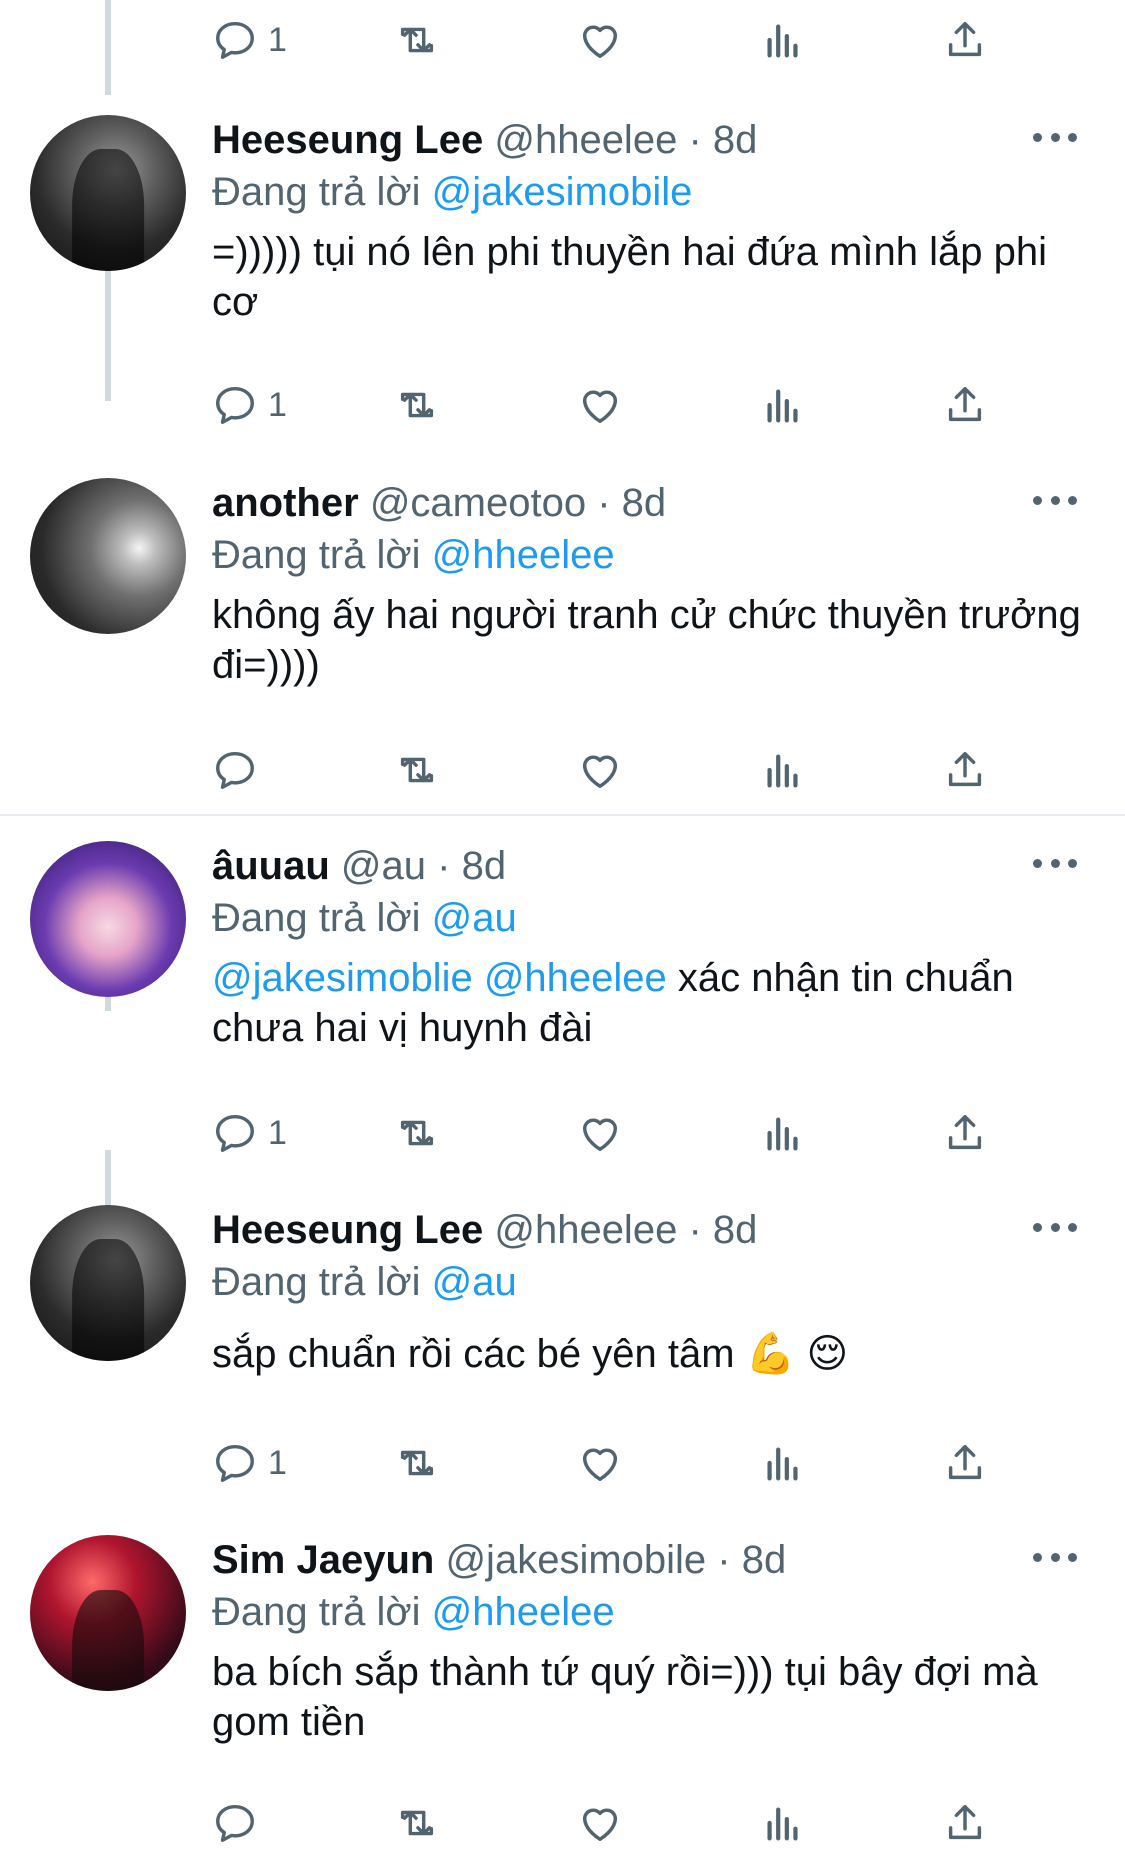 The width and height of the screenshot is (1125, 1864). I want to click on tweet-actions, so click(612, 770).